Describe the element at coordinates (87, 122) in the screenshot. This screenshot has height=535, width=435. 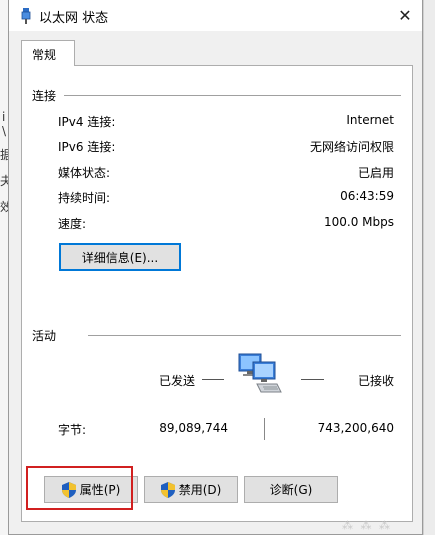
I see `ipv4-label: IPv4 连接:` at that location.